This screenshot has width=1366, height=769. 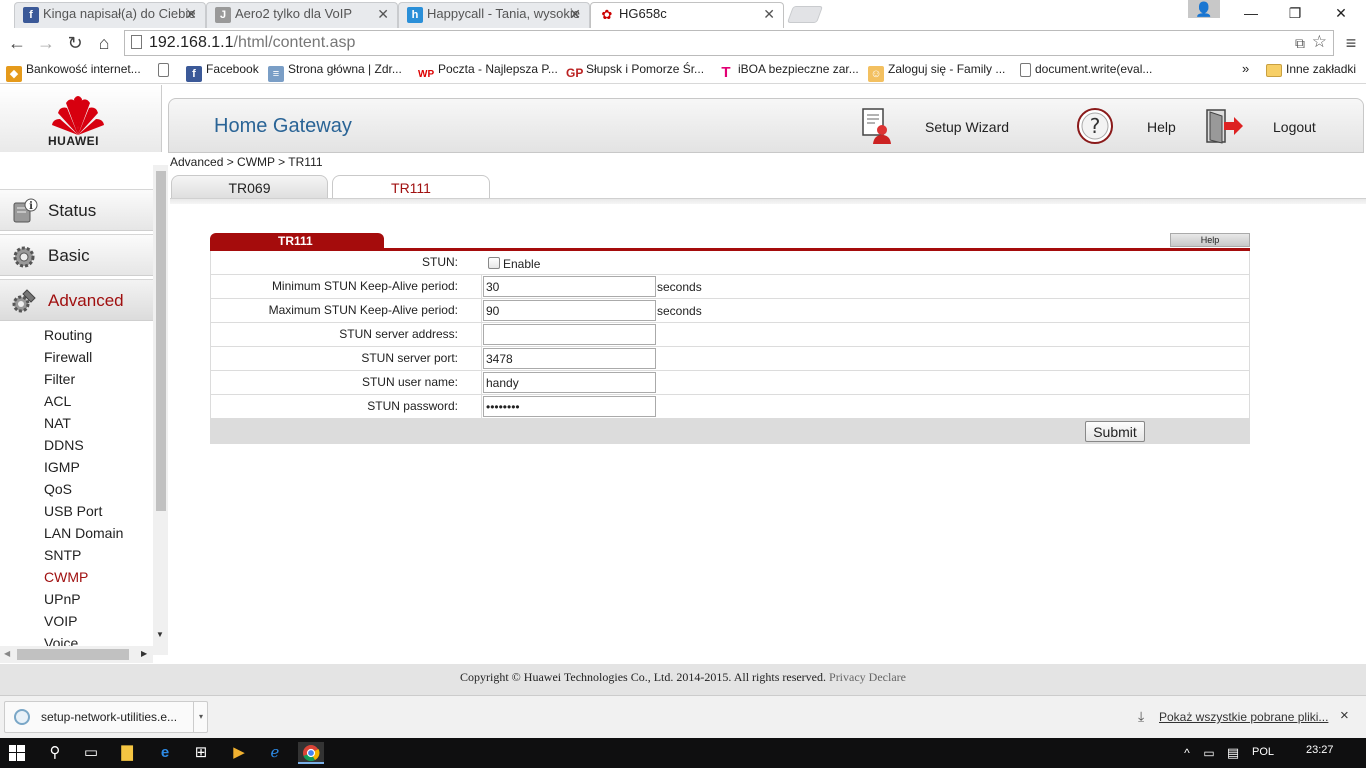 What do you see at coordinates (104, 43) in the screenshot?
I see `home-icon: ⌂` at bounding box center [104, 43].